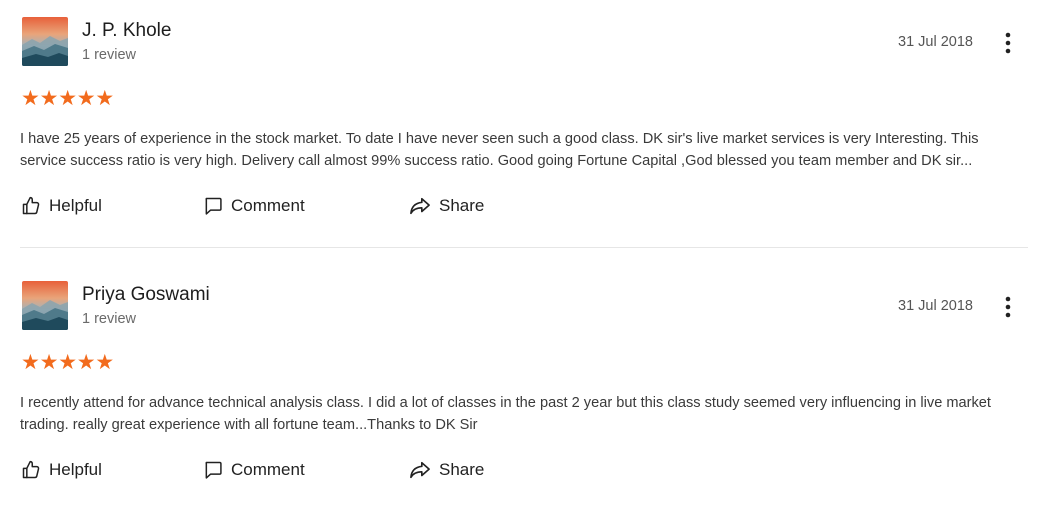 The image size is (1044, 514). What do you see at coordinates (146, 295) in the screenshot?
I see `reviewer-name: Priya Goswami` at bounding box center [146, 295].